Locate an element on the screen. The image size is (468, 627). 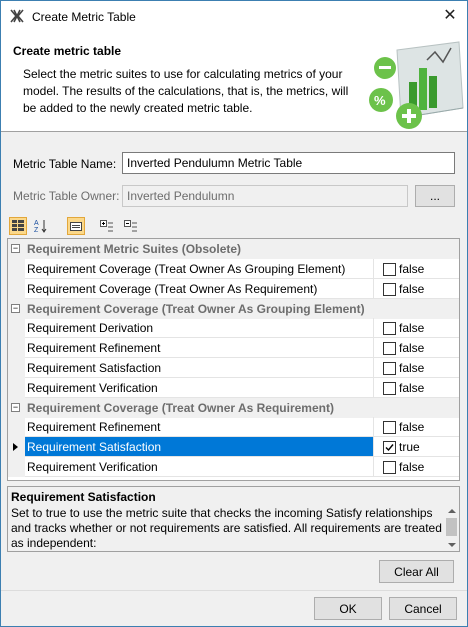
metric-table-graphic-icon: % is located at coordinates (416, 85).